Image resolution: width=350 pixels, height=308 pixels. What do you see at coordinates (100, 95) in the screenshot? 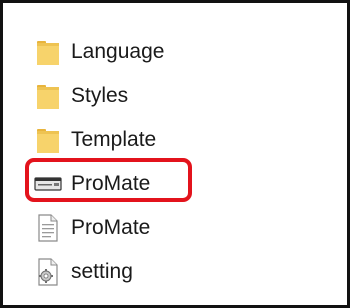
I see `list-item-label: Styles` at bounding box center [100, 95].